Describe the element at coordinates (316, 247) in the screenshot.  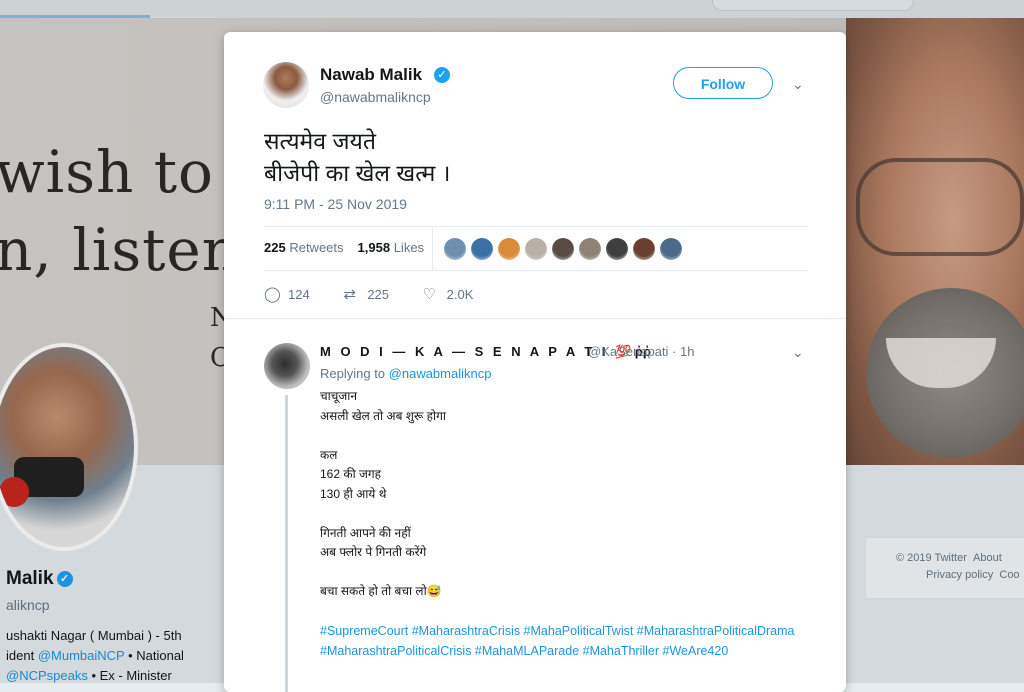
I see `retweets-label: Retweets` at that location.